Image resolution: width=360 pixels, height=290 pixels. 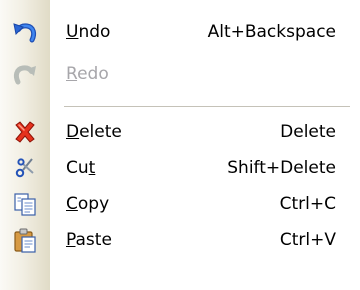 I want to click on menu-item-label: Redo, so click(x=87, y=74).